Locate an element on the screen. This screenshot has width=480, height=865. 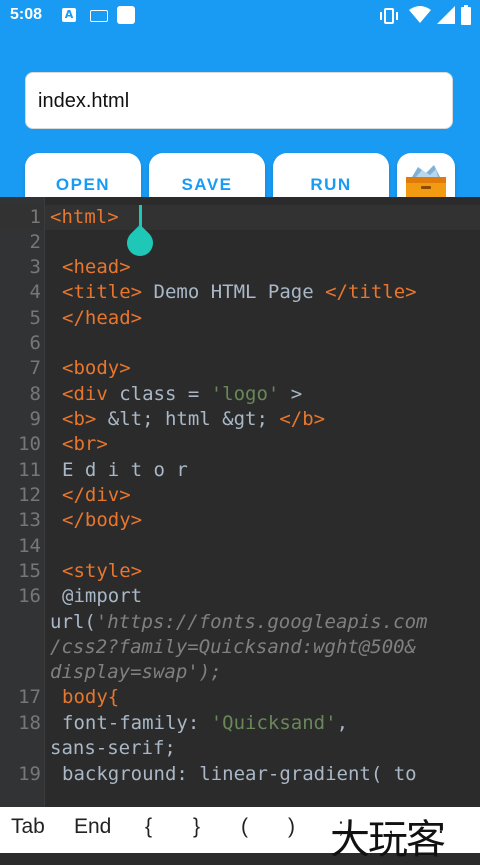
notification-a-icon: A is located at coordinates (69, 15).